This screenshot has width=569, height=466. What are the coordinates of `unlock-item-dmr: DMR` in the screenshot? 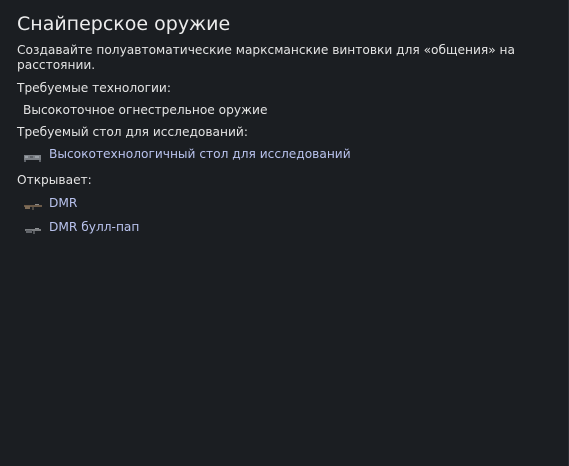 It's located at (50, 203).